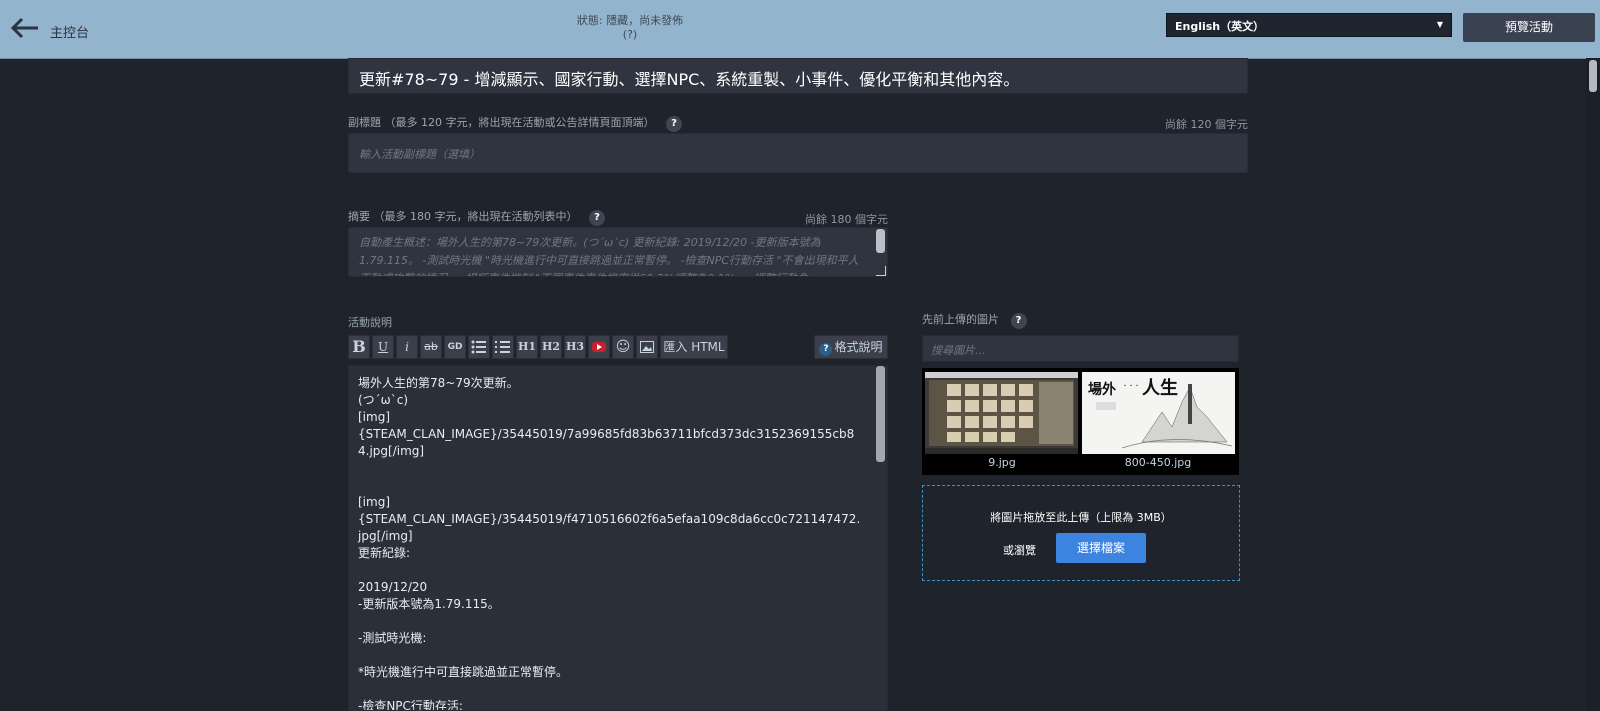  What do you see at coordinates (1529, 27) in the screenshot?
I see `preview-event-button: 預覽活動` at bounding box center [1529, 27].